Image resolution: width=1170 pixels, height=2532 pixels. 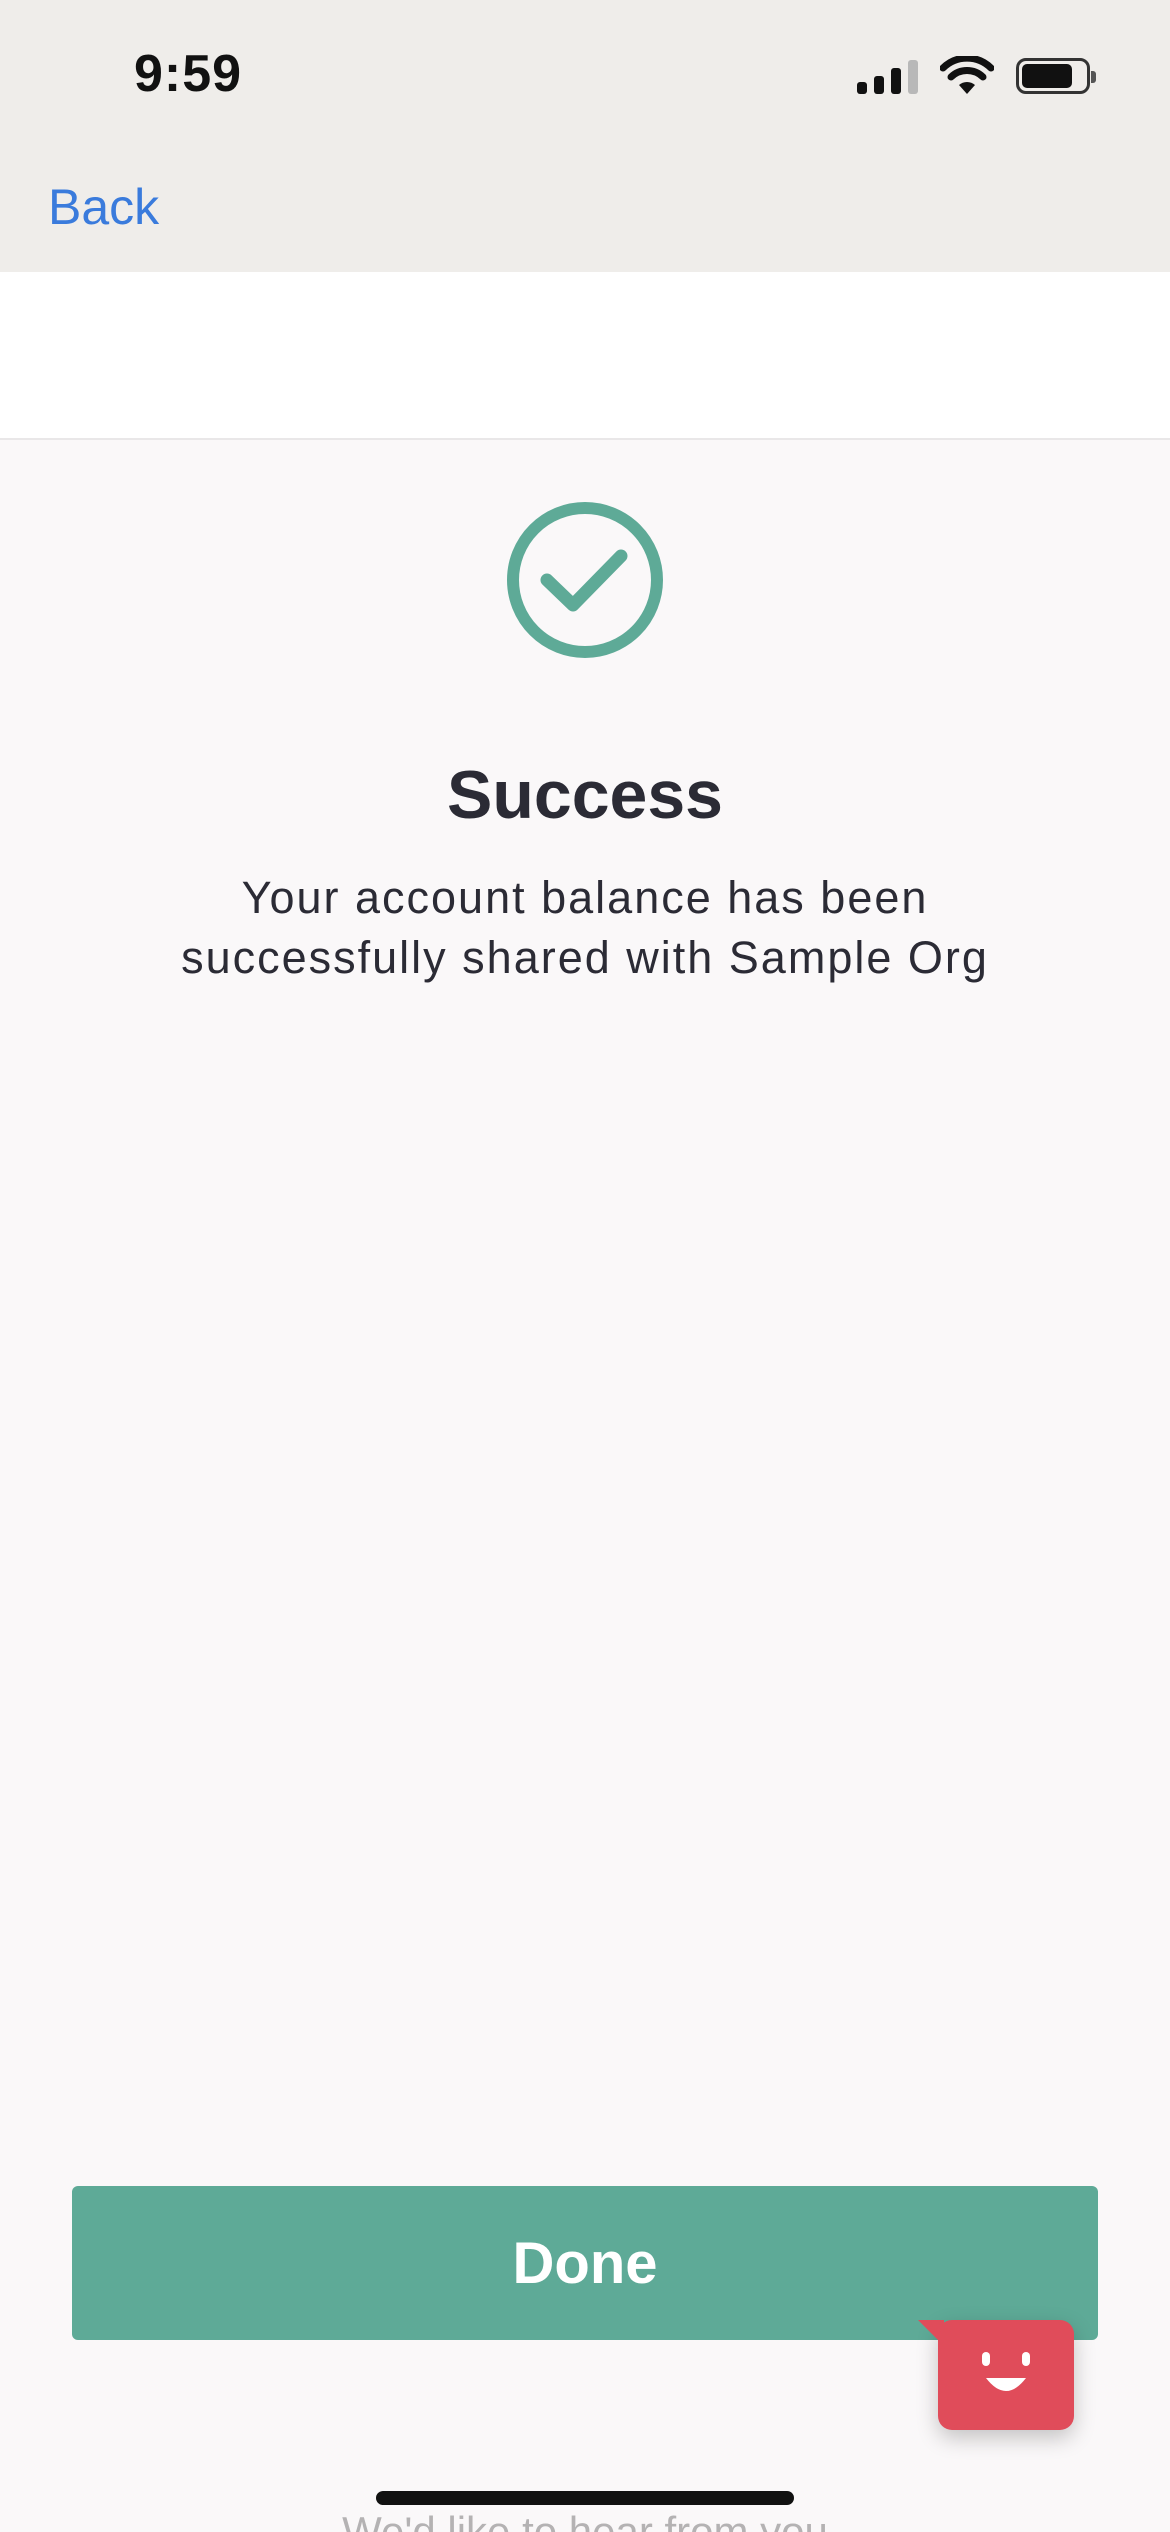 What do you see at coordinates (188, 74) in the screenshot?
I see `status-time: 9:59` at bounding box center [188, 74].